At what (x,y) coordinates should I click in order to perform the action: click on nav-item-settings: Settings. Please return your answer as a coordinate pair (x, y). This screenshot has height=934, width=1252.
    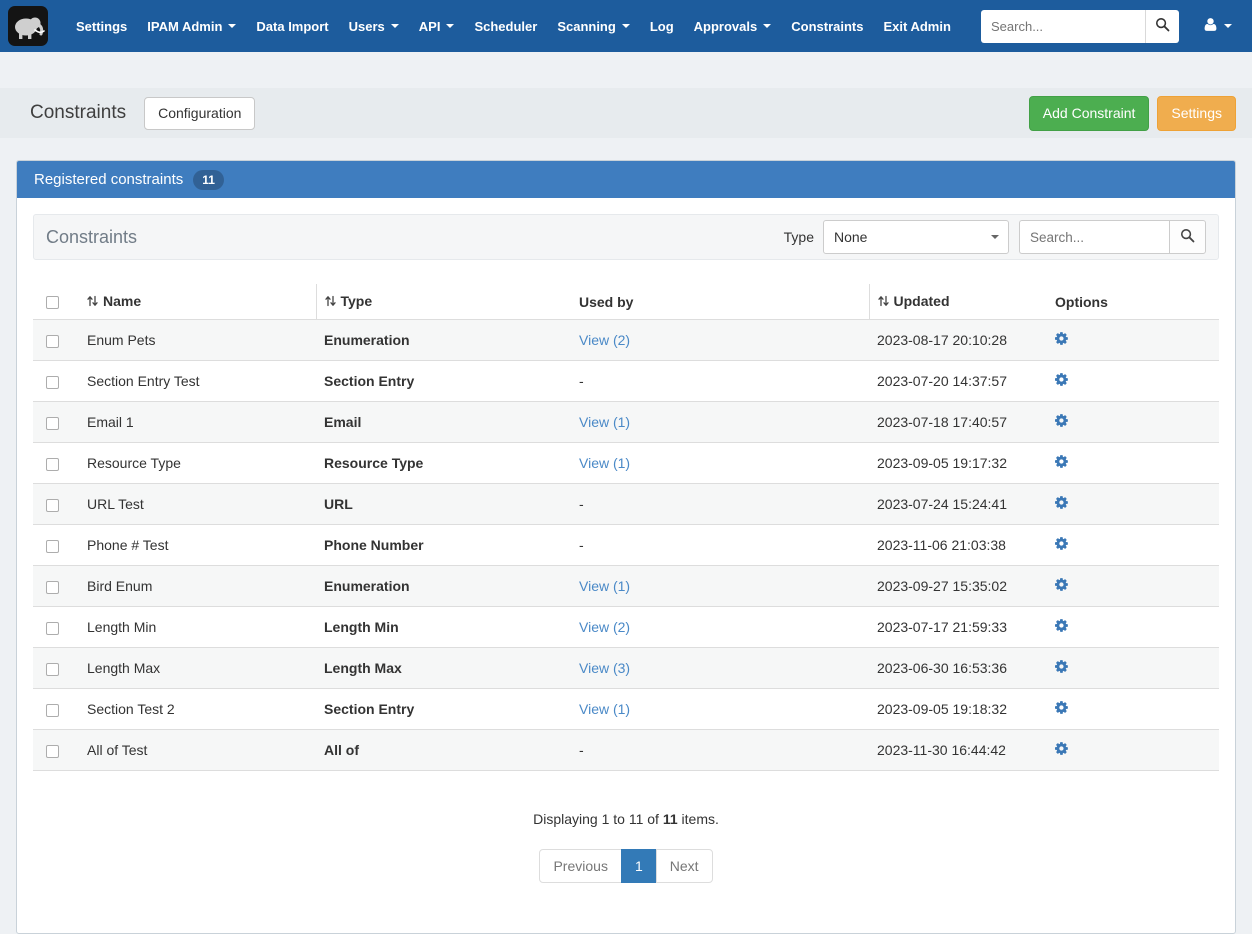
    Looking at the image, I should click on (101, 26).